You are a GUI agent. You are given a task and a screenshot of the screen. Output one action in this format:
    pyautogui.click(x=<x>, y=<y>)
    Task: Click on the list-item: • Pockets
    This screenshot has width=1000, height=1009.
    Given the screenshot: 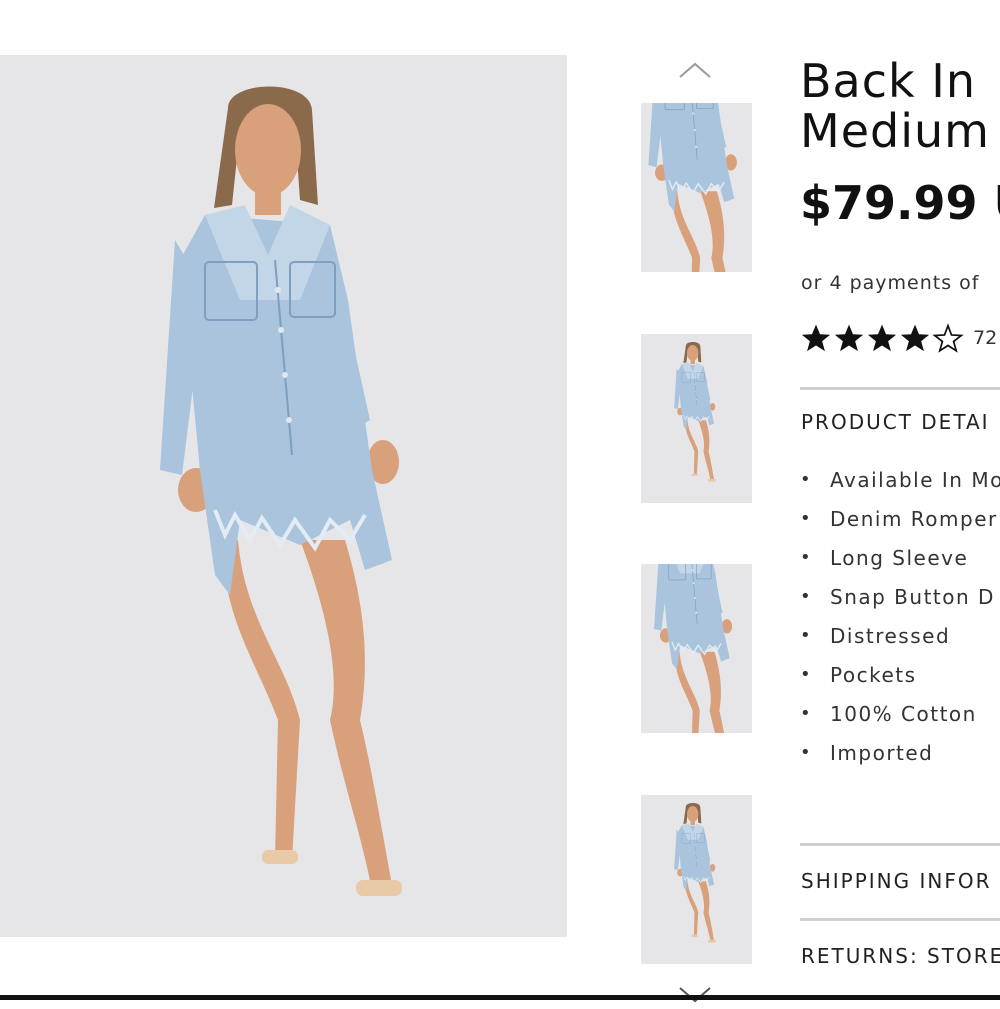 What is the action you would take?
    pyautogui.click(x=858, y=675)
    